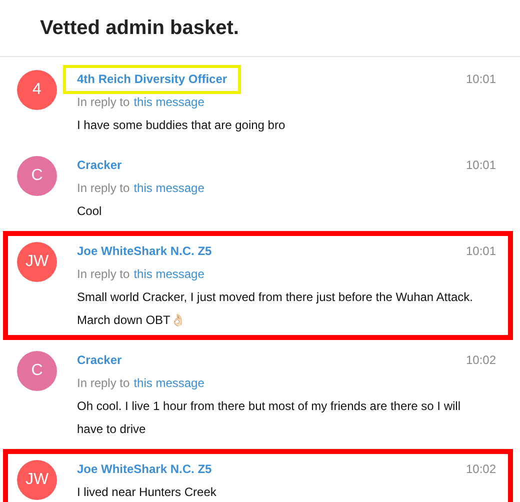 Image resolution: width=520 pixels, height=502 pixels. Describe the element at coordinates (181, 125) in the screenshot. I see `message-text: I have some buddies that are going bro` at that location.